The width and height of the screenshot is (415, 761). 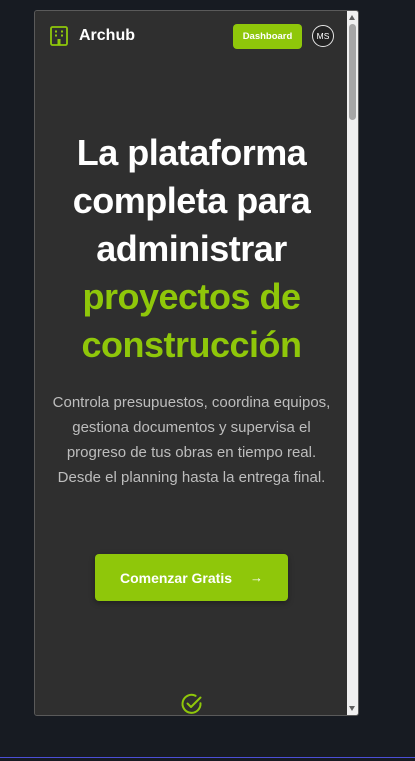 What do you see at coordinates (323, 36) in the screenshot?
I see `user-avatar: MS` at bounding box center [323, 36].